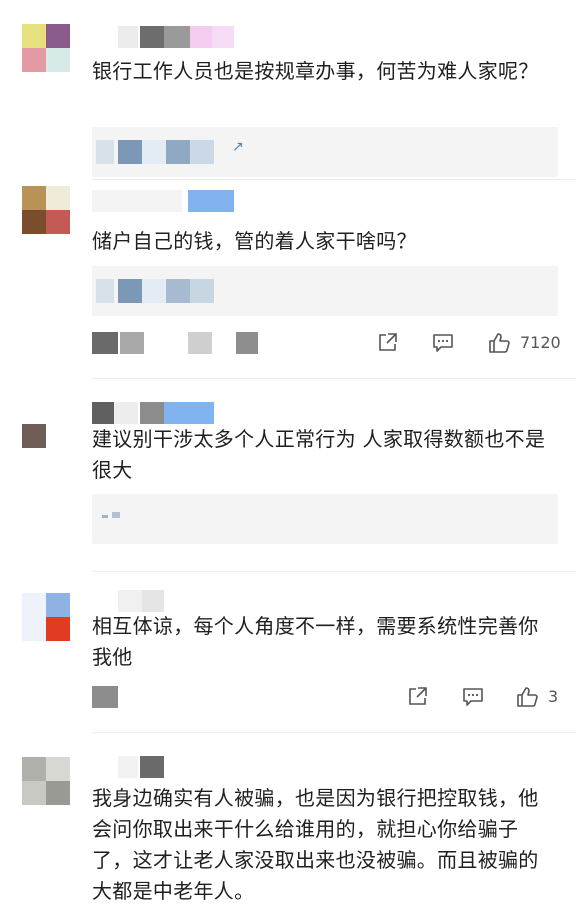 This screenshot has width=576, height=914. What do you see at coordinates (553, 696) in the screenshot?
I see `like-count: 3` at bounding box center [553, 696].